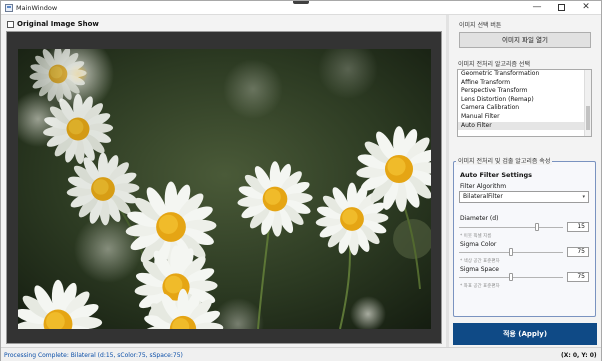 The image size is (602, 361). I want to click on maximize-icon, so click(561, 7).